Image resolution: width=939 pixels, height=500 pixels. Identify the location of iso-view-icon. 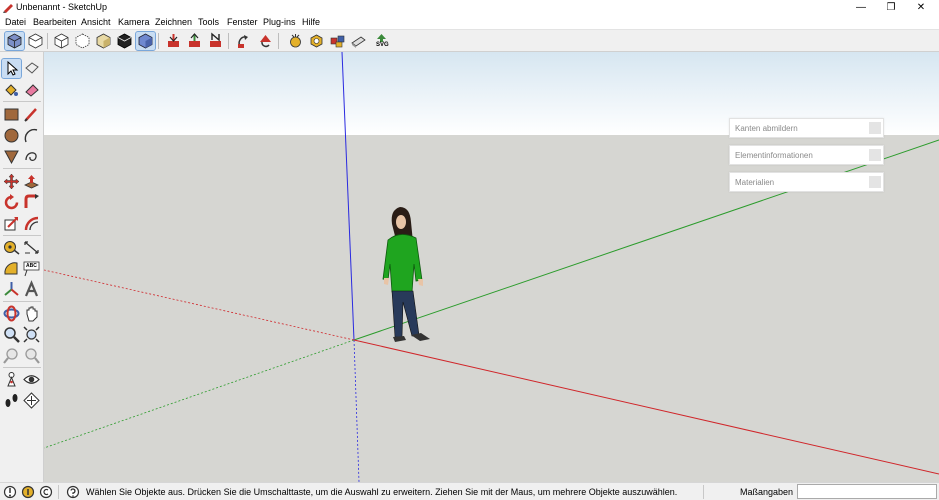
(14, 41).